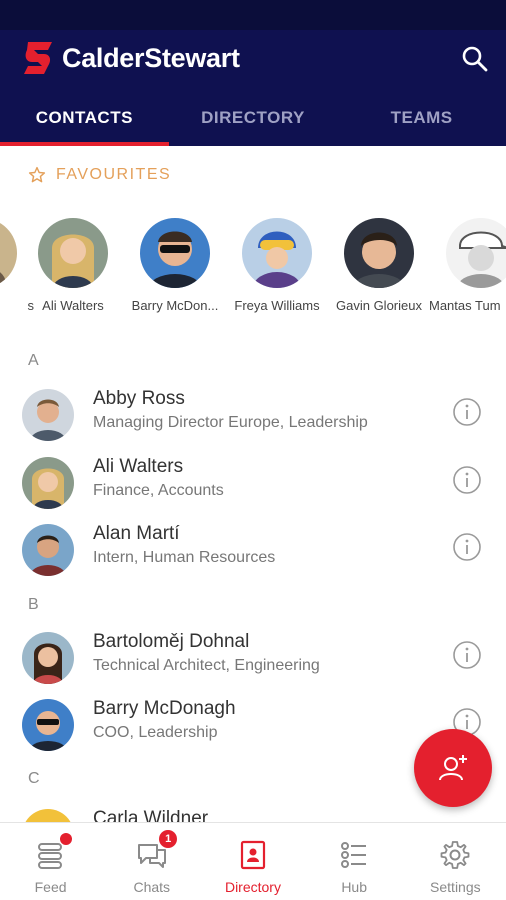 Image resolution: width=506 pixels, height=900 pixels. What do you see at coordinates (354, 887) in the screenshot?
I see `nav-label: Hub` at bounding box center [354, 887].